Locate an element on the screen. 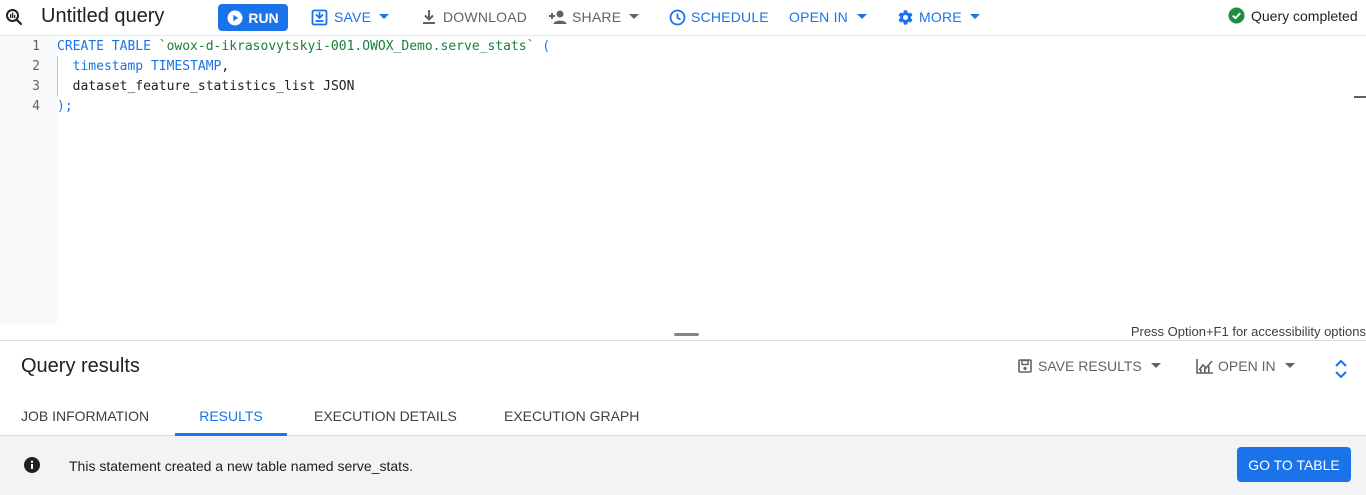  save-results-icon is located at coordinates (1025, 366).